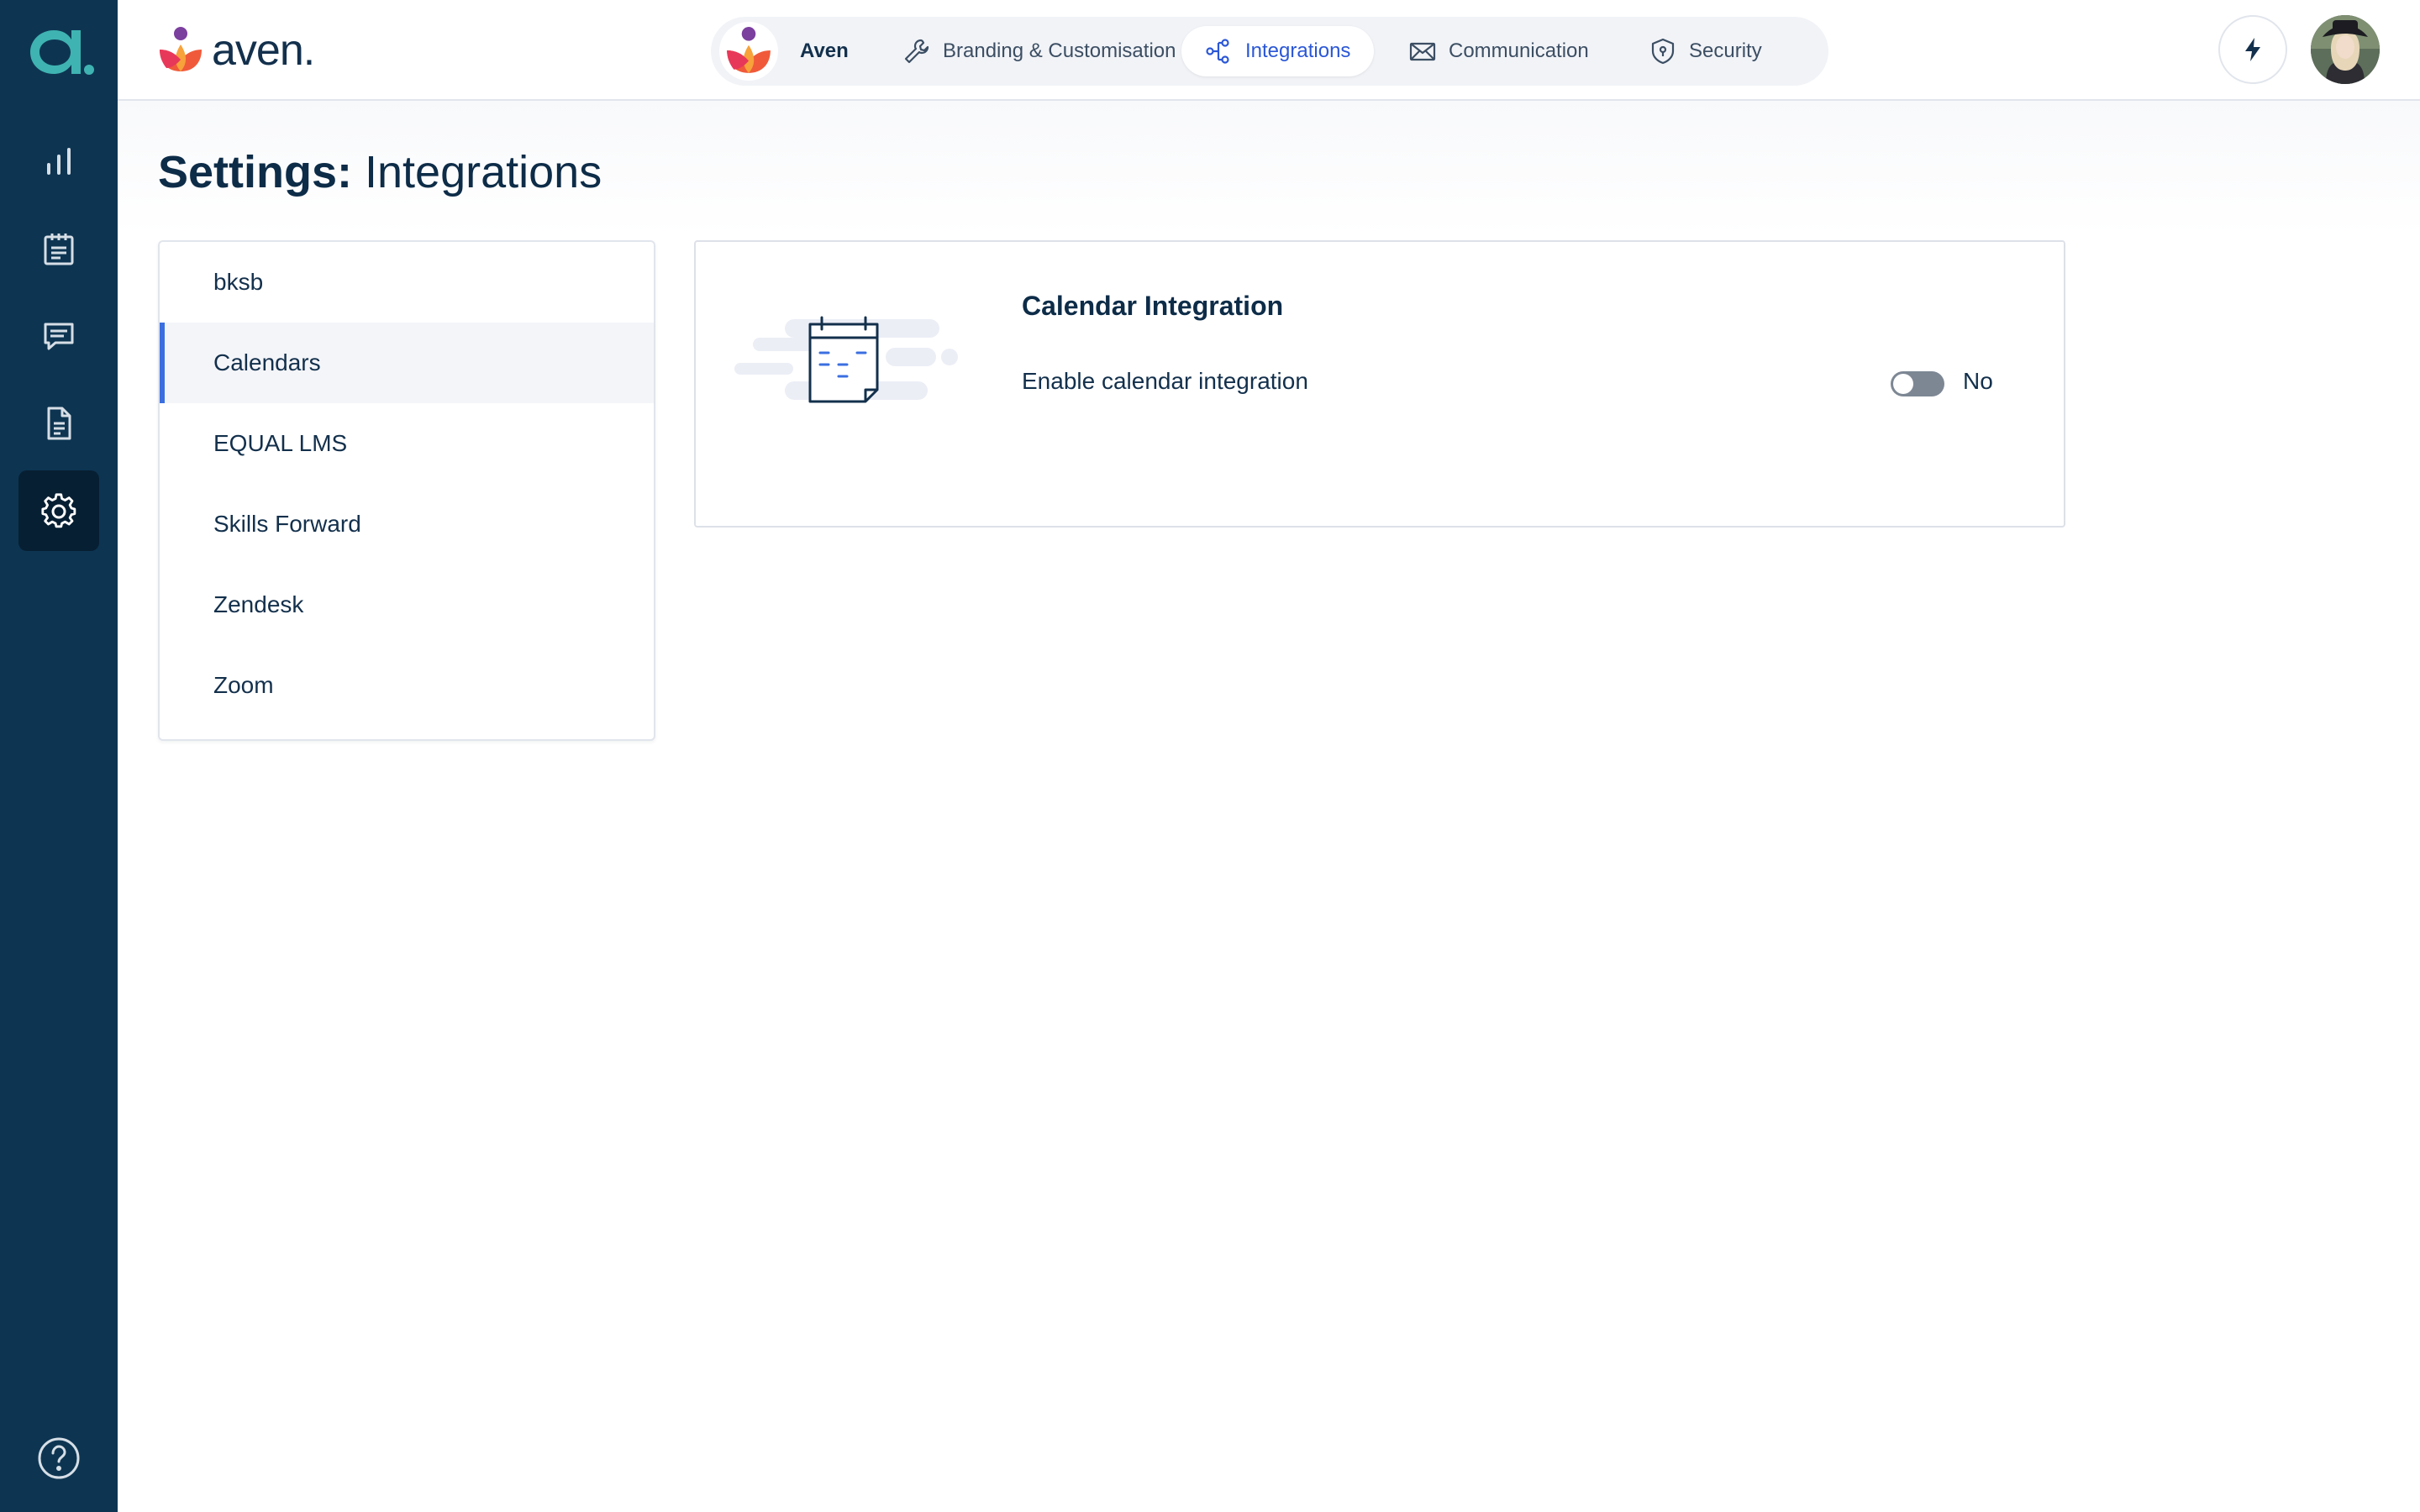 The image size is (2420, 1512). Describe the element at coordinates (825, 50) in the screenshot. I see `org-name: Aven` at that location.